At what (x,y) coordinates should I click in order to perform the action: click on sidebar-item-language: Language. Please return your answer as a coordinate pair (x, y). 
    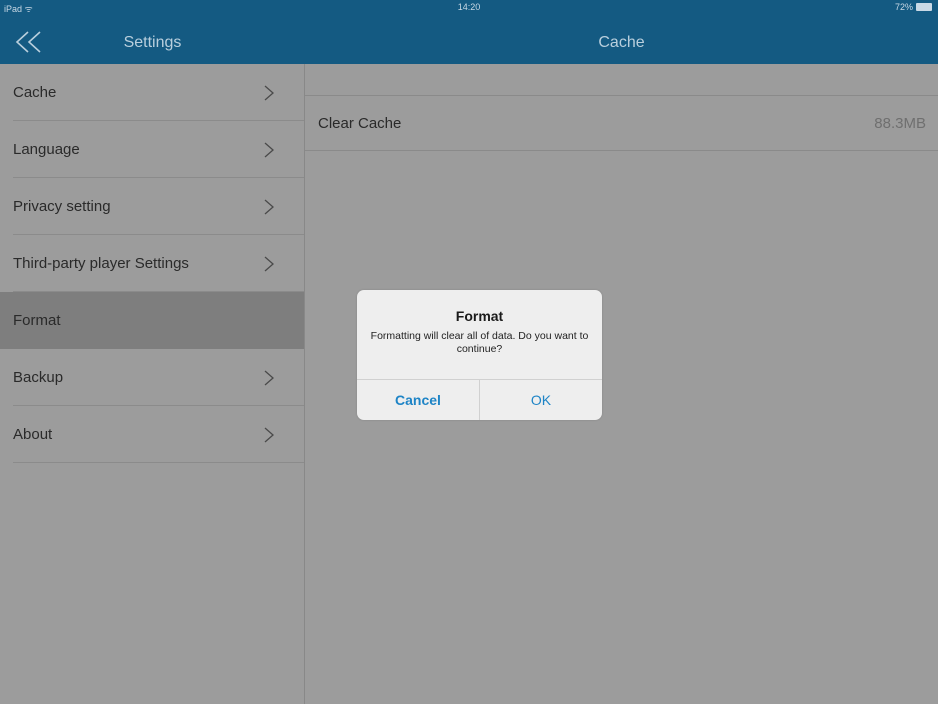
    Looking at the image, I should click on (152, 149).